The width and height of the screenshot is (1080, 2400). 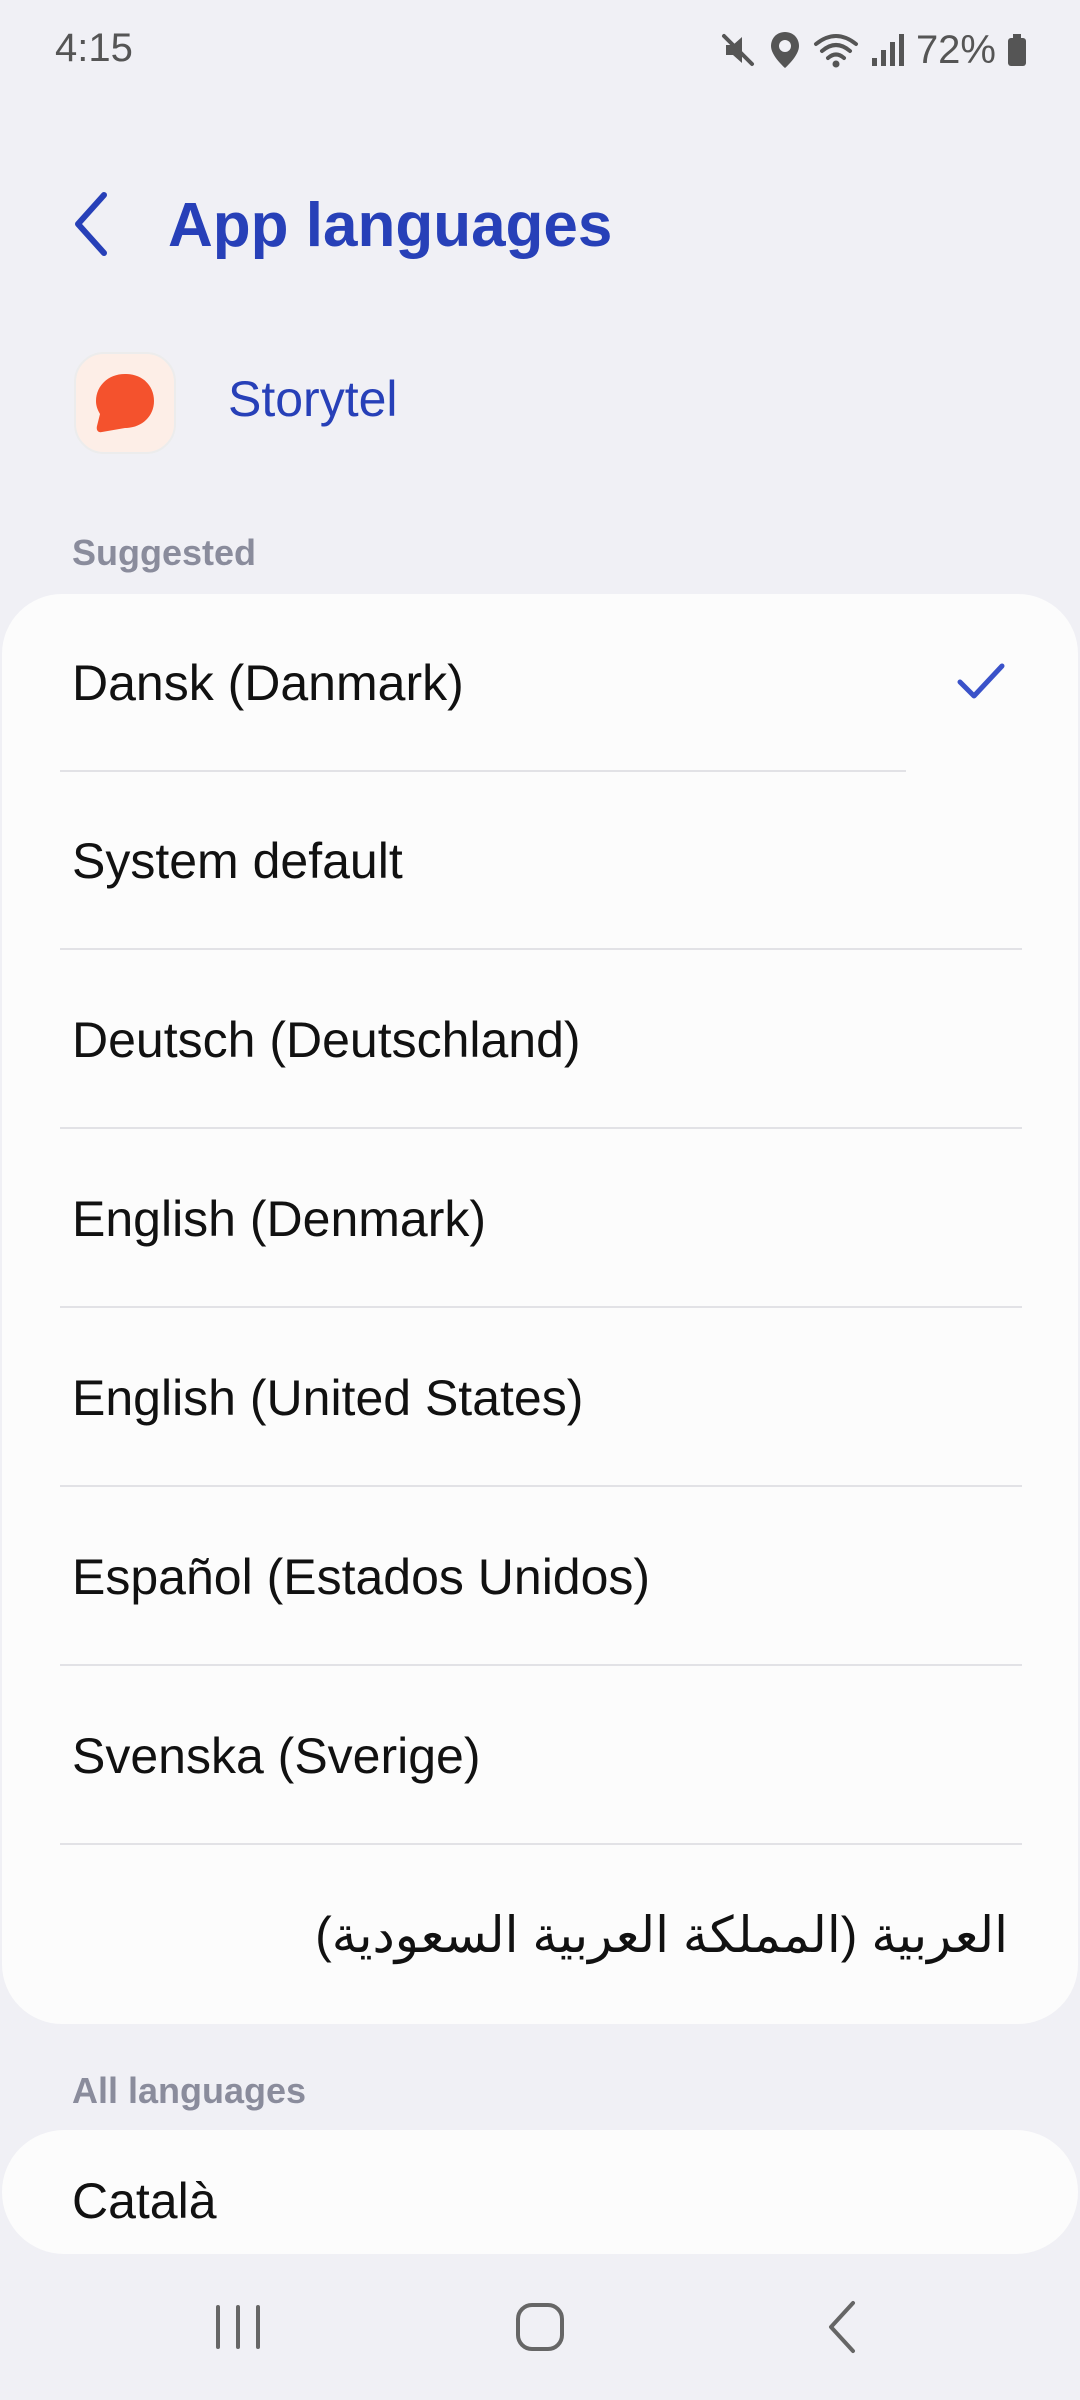 What do you see at coordinates (361, 1577) in the screenshot?
I see `language-label: Español (Estados Unidos)` at bounding box center [361, 1577].